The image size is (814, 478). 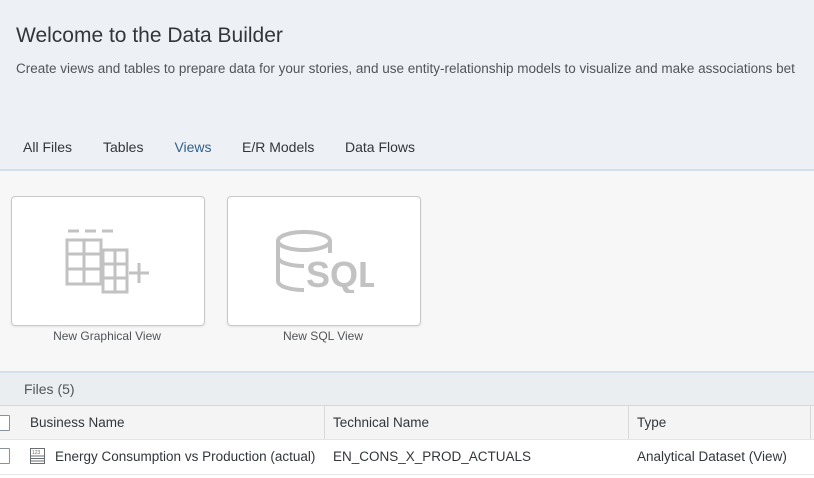 I want to click on new-graphical-view-tile, so click(x=108, y=261).